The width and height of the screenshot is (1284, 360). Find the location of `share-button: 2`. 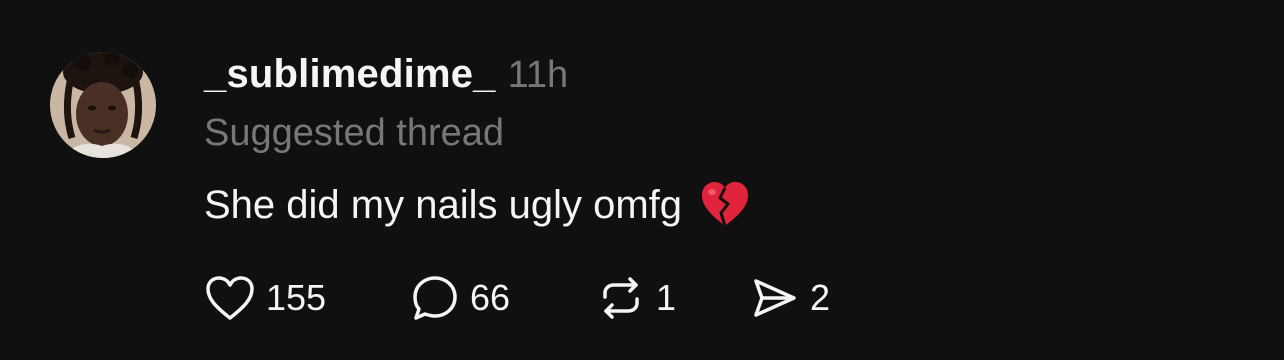

share-button: 2 is located at coordinates (810, 298).